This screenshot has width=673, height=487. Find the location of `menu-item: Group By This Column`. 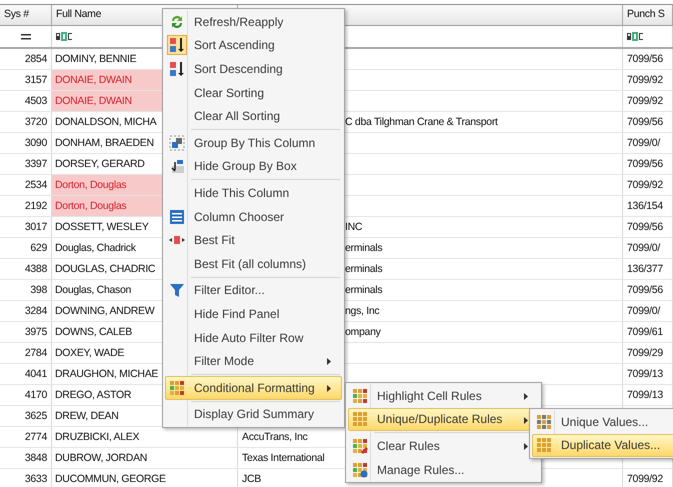

menu-item: Group By This Column is located at coordinates (253, 142).